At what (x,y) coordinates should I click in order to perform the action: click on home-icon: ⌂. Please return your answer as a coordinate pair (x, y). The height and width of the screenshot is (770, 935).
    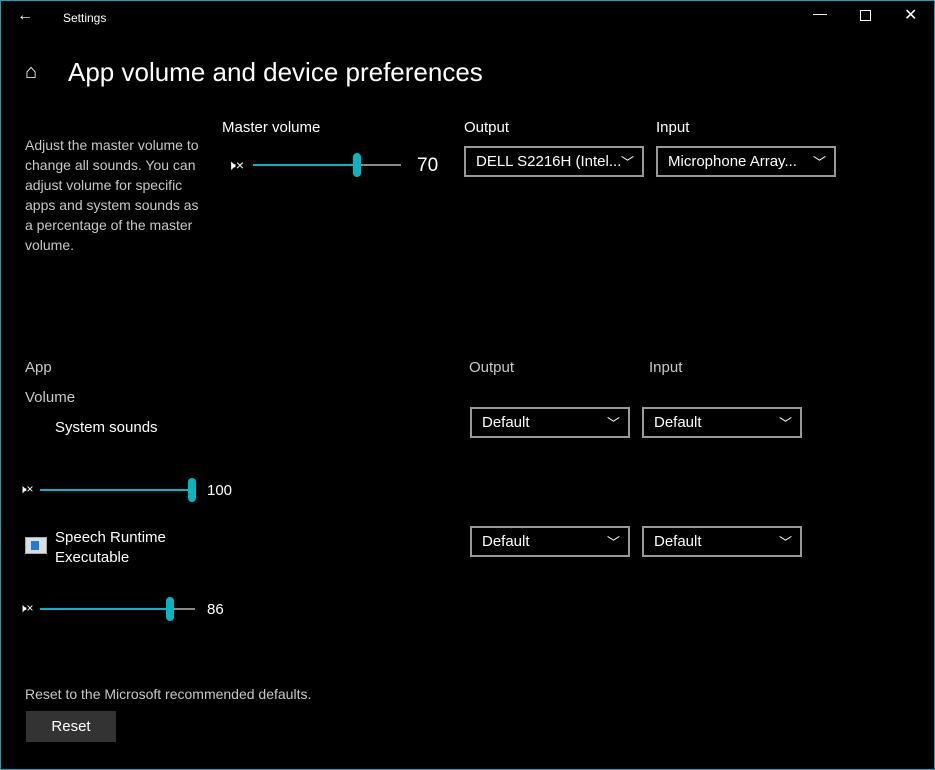
    Looking at the image, I should click on (31, 72).